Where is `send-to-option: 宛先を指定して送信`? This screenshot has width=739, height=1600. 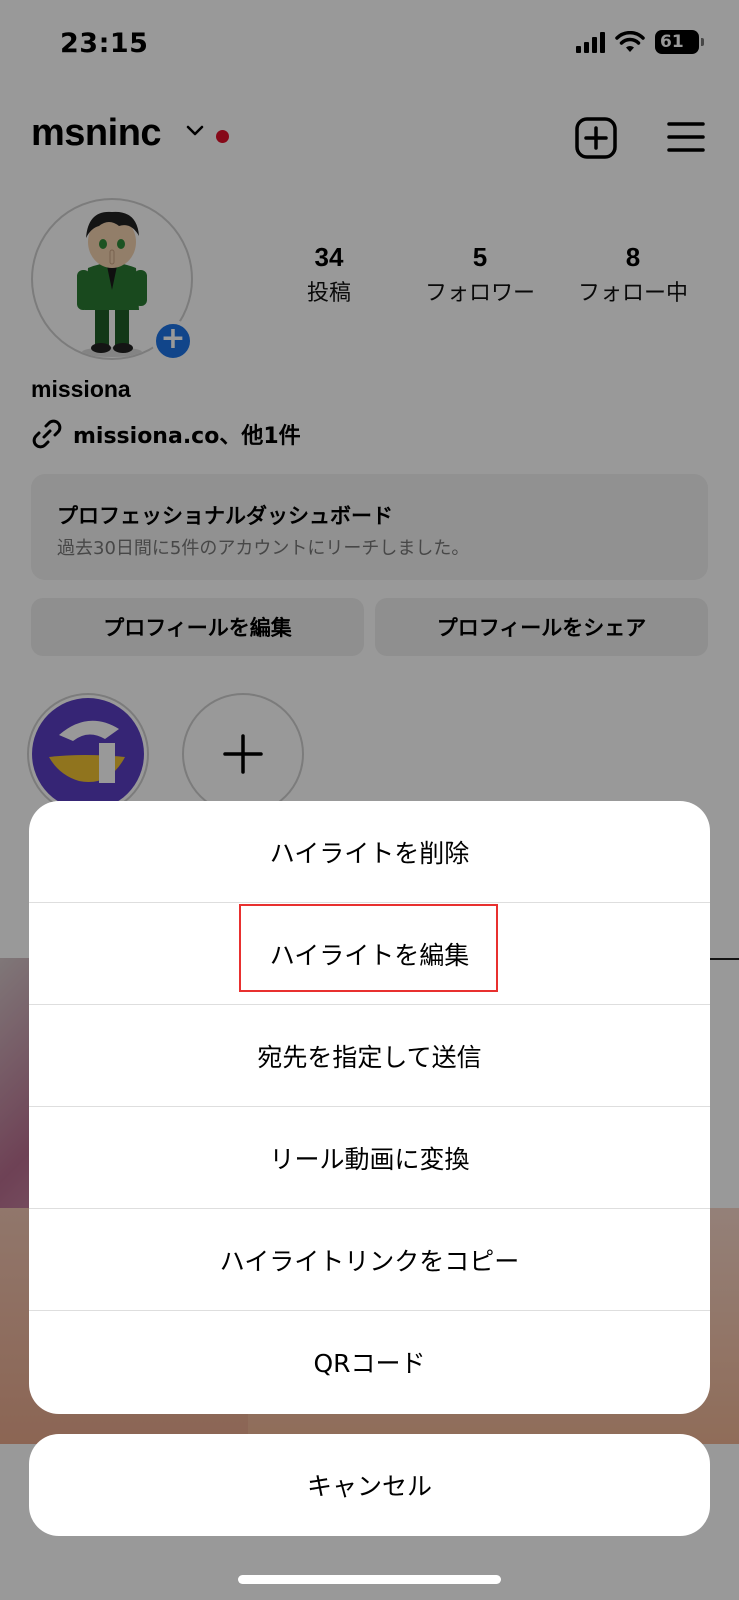
send-to-option: 宛先を指定して送信 is located at coordinates (369, 1056).